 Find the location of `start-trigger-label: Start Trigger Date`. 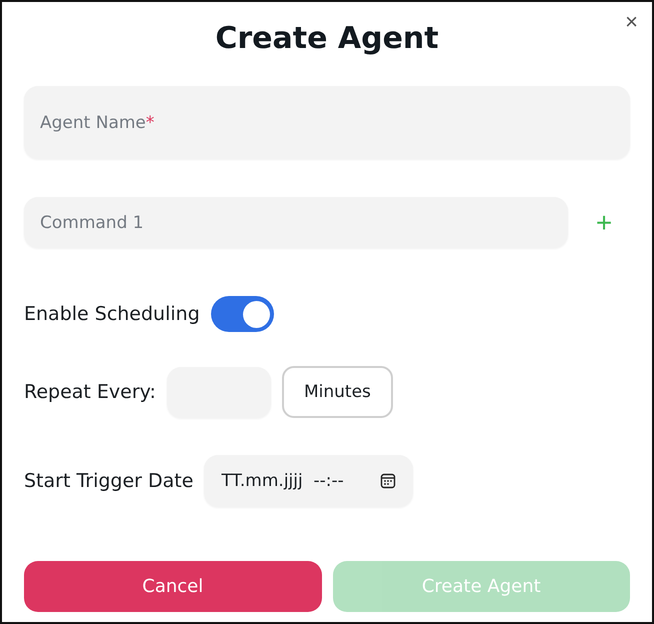

start-trigger-label: Start Trigger Date is located at coordinates (109, 481).